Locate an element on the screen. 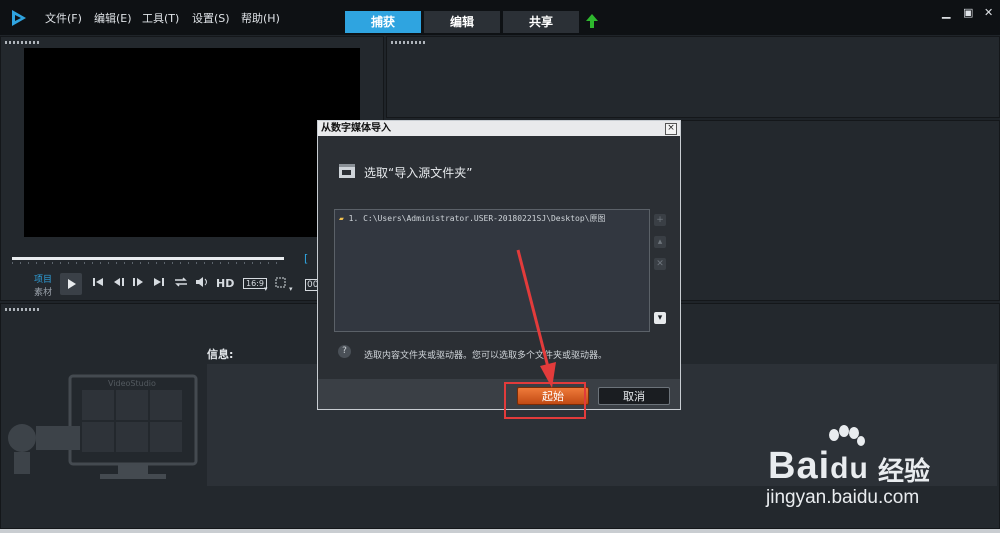 Image resolution: width=1000 pixels, height=533 pixels. go-start-icon is located at coordinates (98, 282).